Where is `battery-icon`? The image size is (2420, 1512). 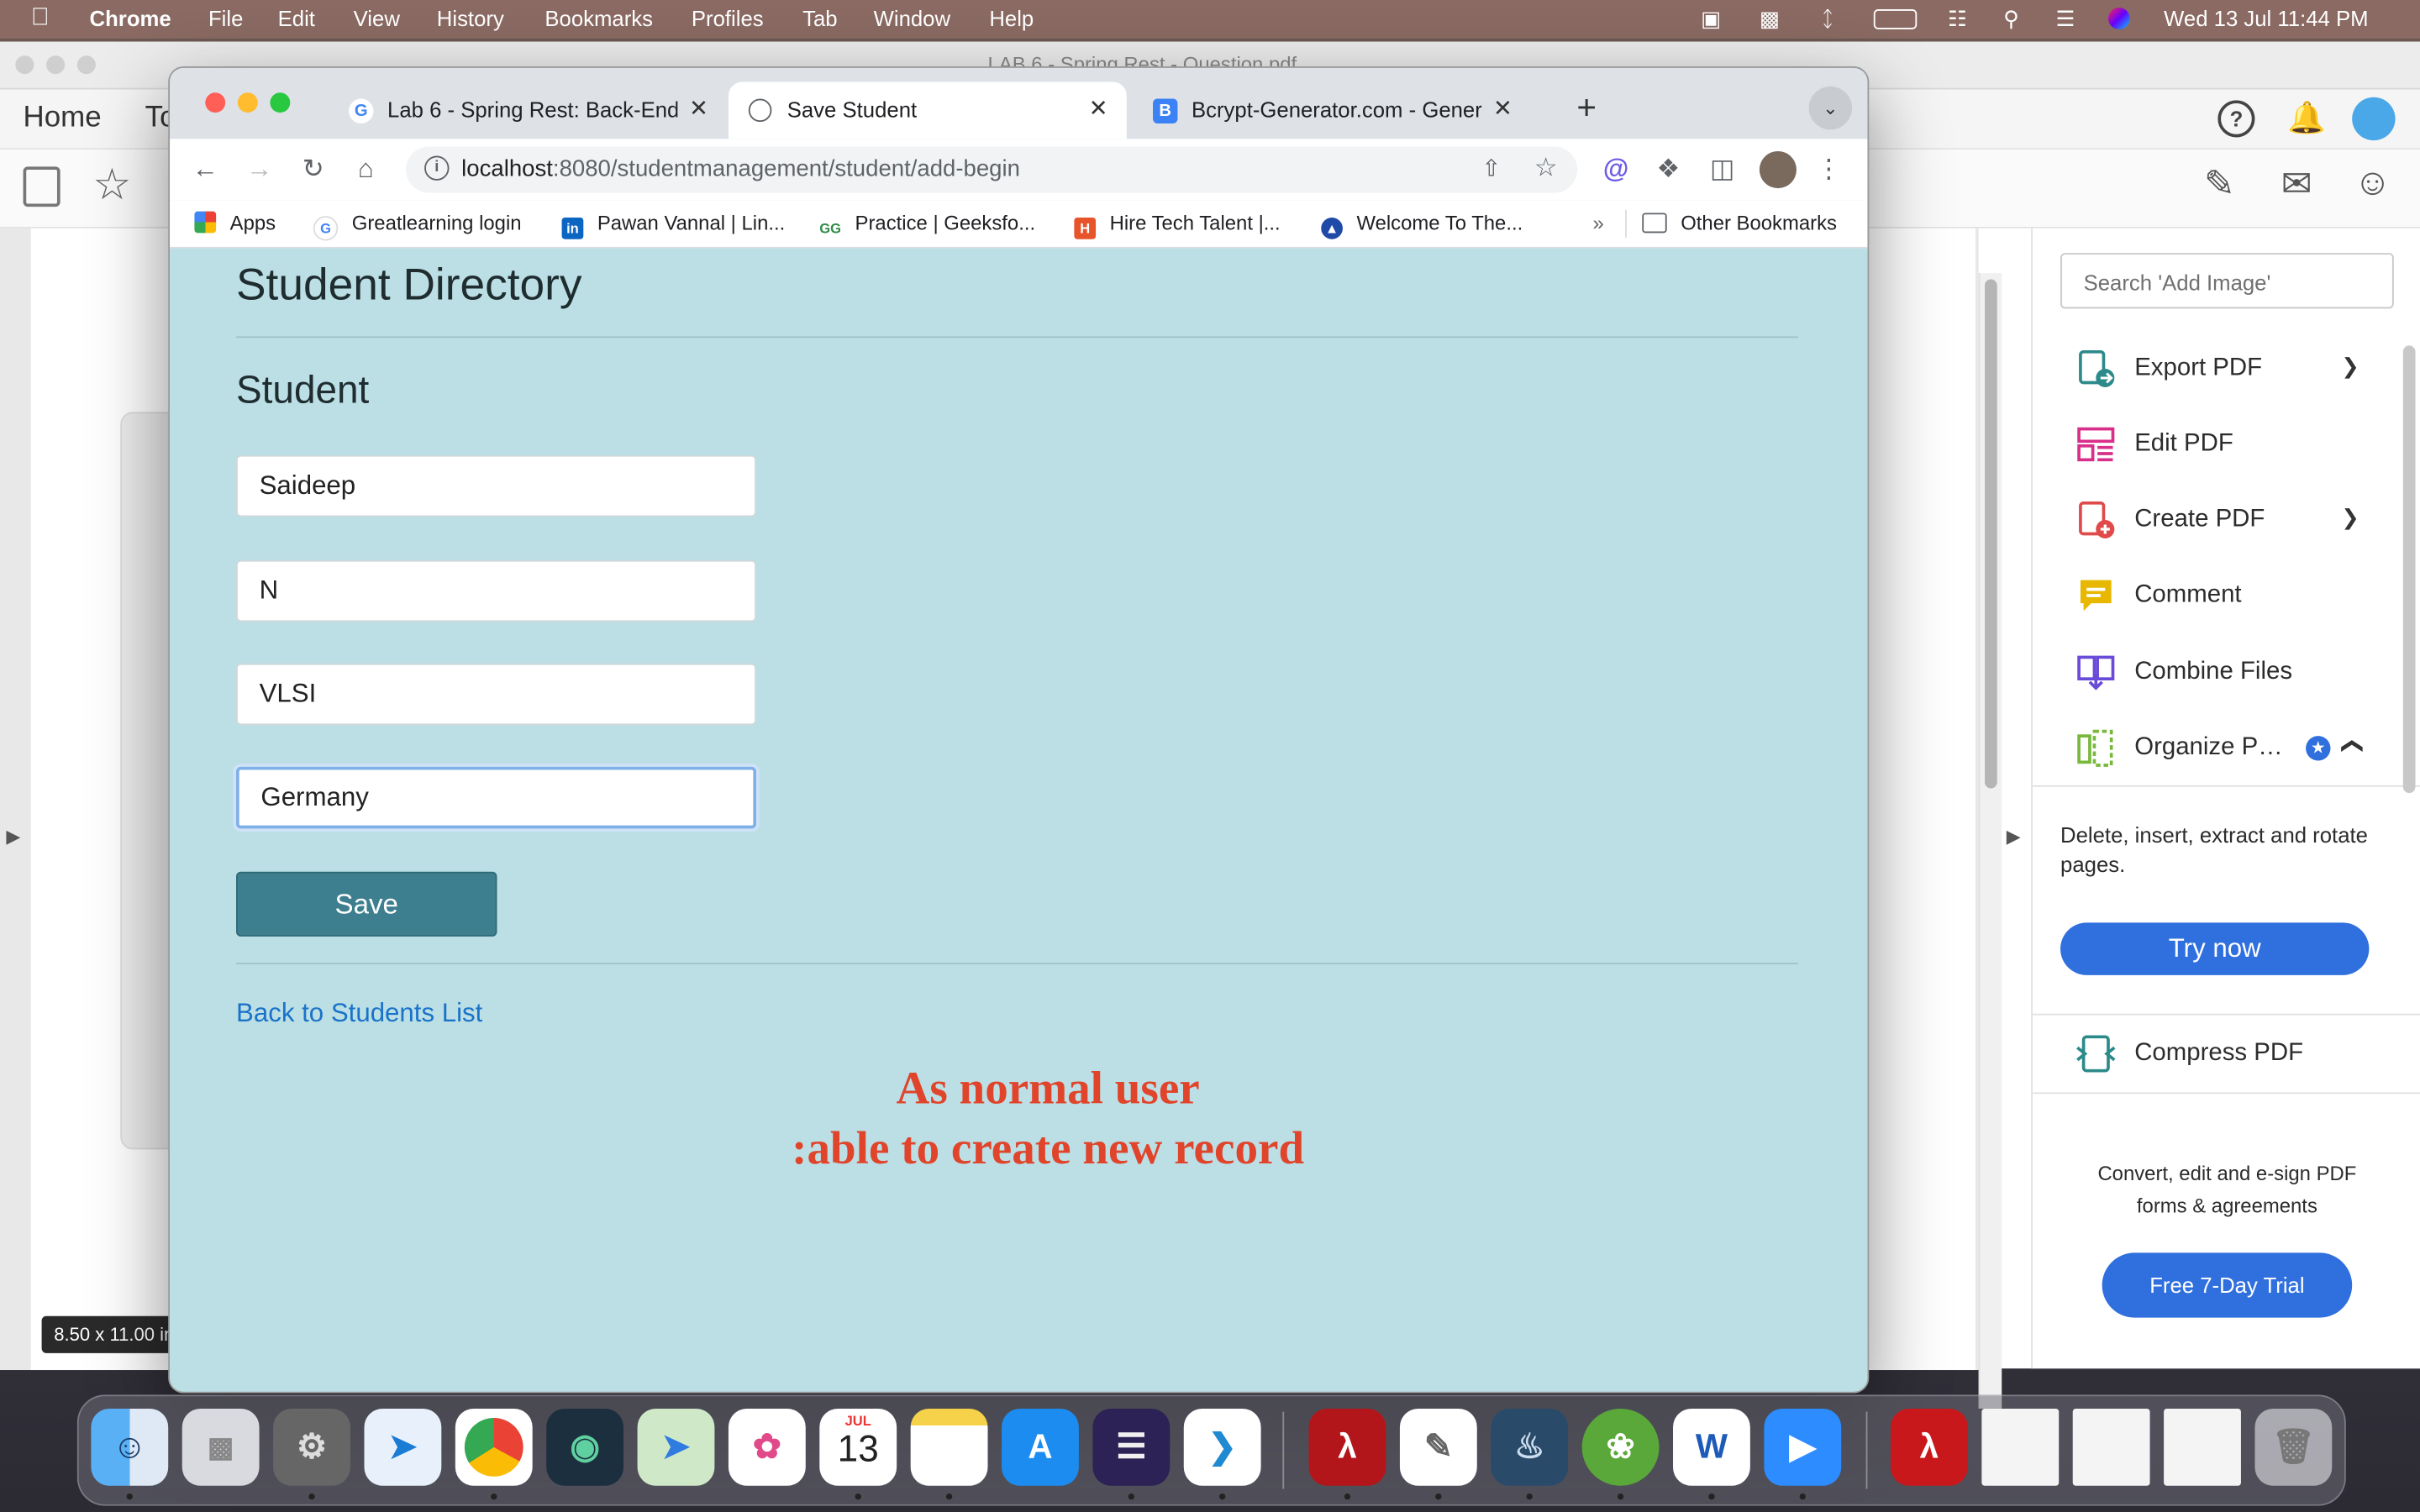 battery-icon is located at coordinates (1895, 19).